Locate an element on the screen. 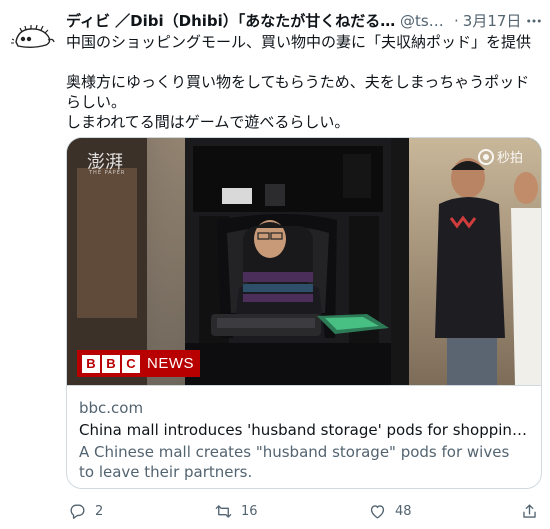 The width and height of the screenshot is (550, 529). image-watermark-en: THE PAPER is located at coordinates (107, 173).